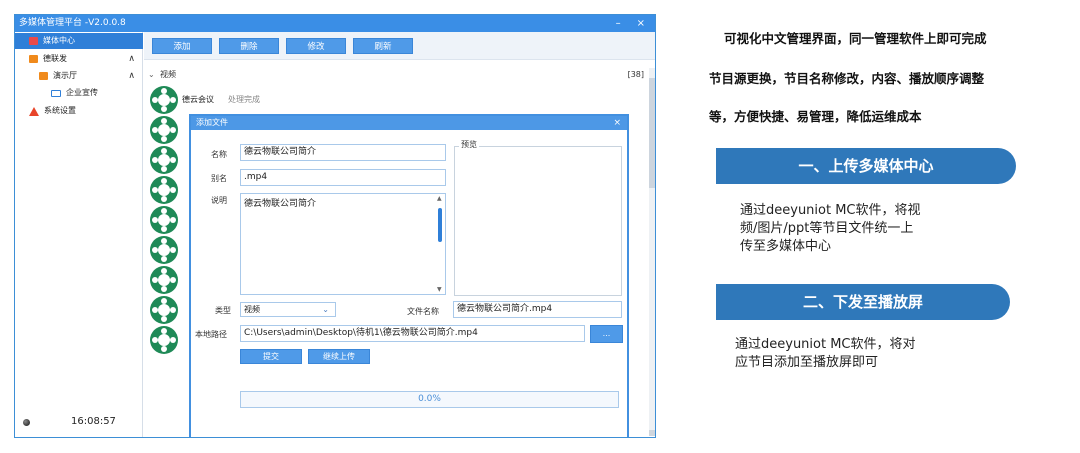 This screenshot has width=1080, height=453. I want to click on type-select: 视频 ⌄, so click(288, 309).